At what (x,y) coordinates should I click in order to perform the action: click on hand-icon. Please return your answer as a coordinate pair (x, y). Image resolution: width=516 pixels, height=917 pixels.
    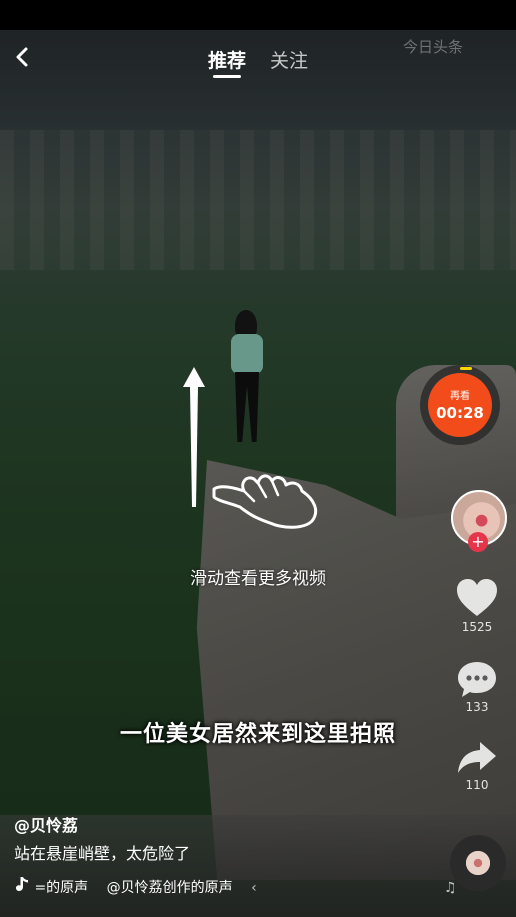
    Looking at the image, I should click on (265, 501).